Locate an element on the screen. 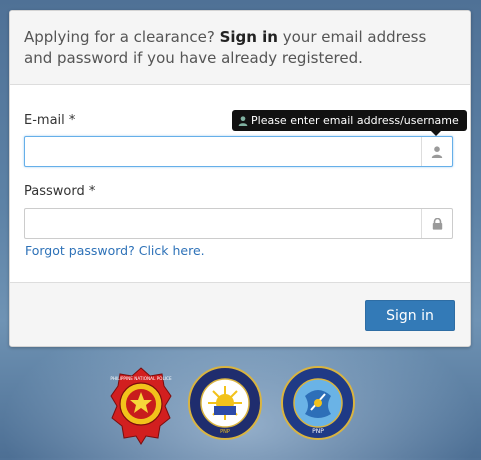  tooltip-arrow is located at coordinates (436, 133).